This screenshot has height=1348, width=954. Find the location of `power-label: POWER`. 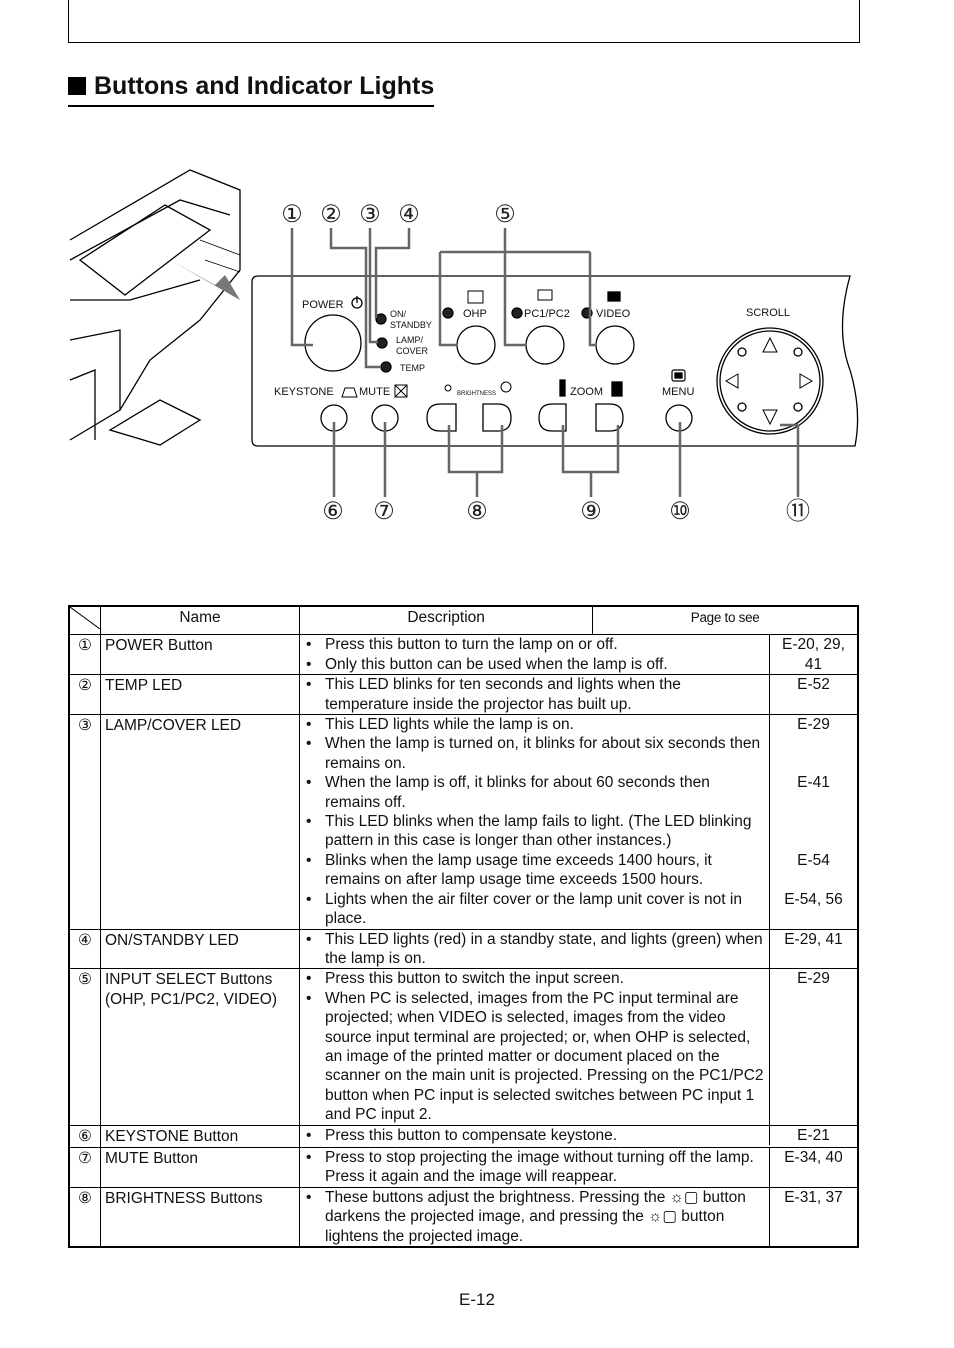

power-label: POWER is located at coordinates (323, 305).